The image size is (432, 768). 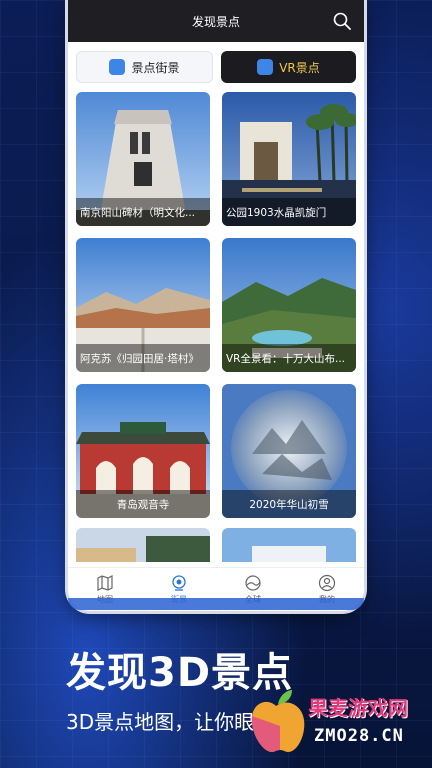 What do you see at coordinates (216, 604) in the screenshot?
I see `phone-bottom-edge` at bounding box center [216, 604].